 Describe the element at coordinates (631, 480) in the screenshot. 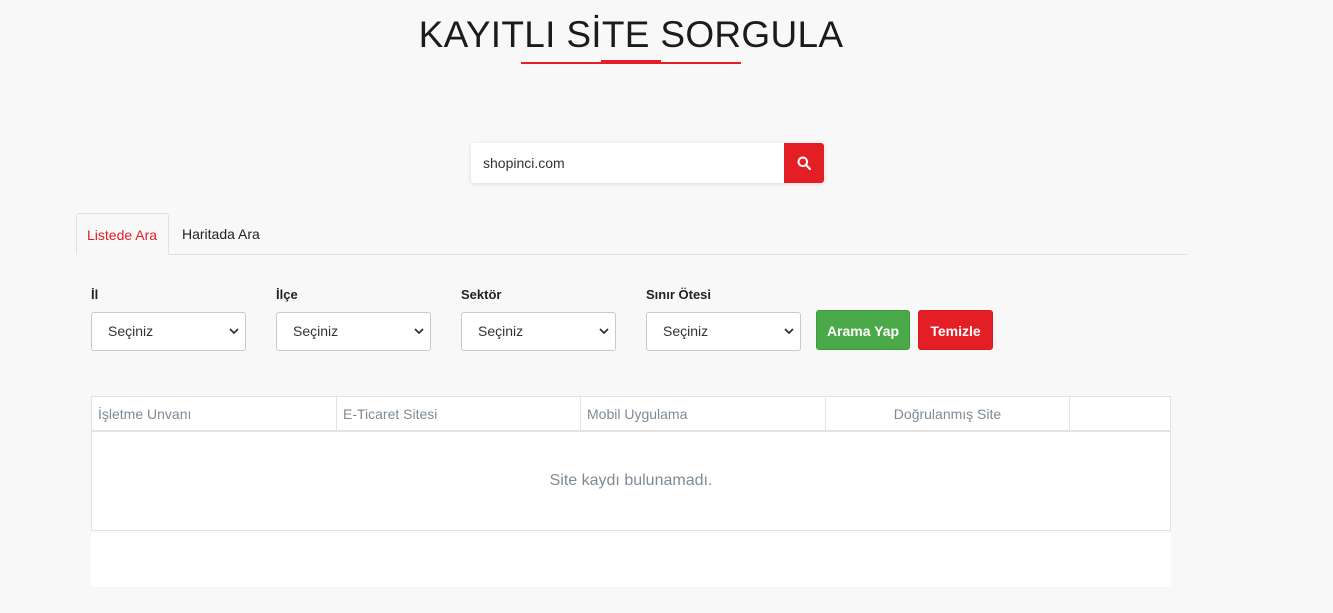

I see `empty-message: Site kaydı bulunamadı.` at that location.